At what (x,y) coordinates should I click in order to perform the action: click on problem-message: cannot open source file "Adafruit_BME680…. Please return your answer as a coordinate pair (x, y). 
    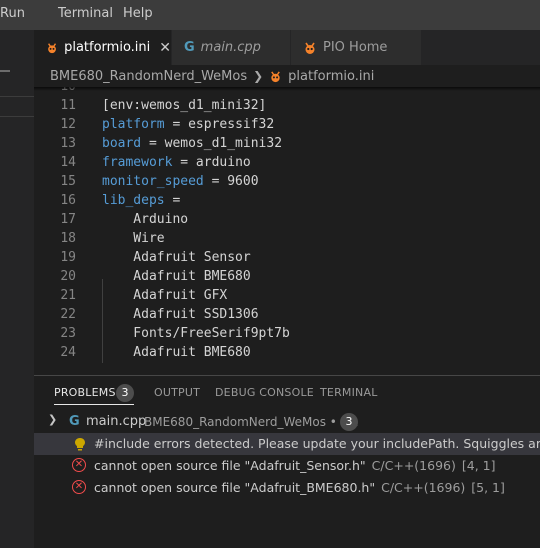
    Looking at the image, I should click on (235, 487).